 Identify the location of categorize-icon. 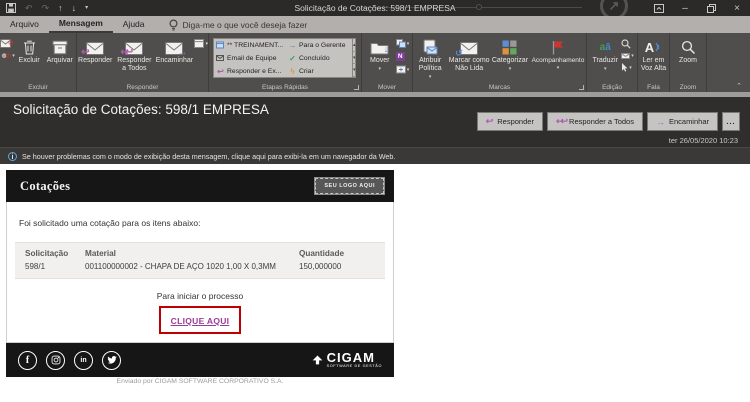
(509, 46).